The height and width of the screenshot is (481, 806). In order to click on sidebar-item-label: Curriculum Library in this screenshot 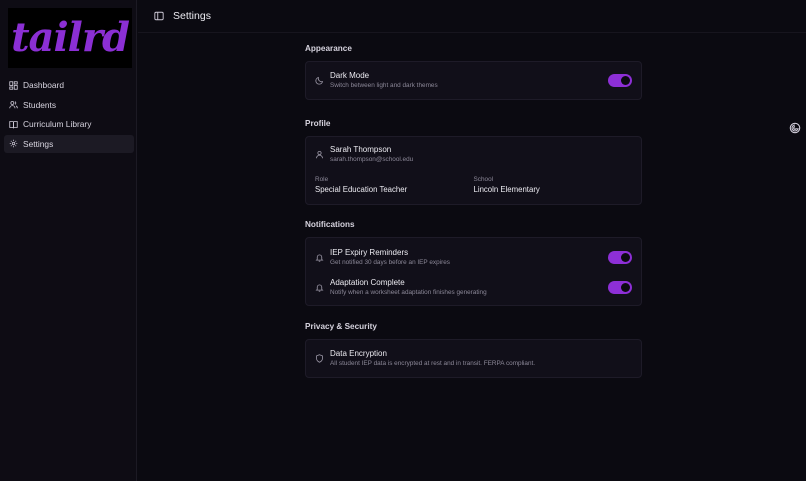, I will do `click(57, 124)`.